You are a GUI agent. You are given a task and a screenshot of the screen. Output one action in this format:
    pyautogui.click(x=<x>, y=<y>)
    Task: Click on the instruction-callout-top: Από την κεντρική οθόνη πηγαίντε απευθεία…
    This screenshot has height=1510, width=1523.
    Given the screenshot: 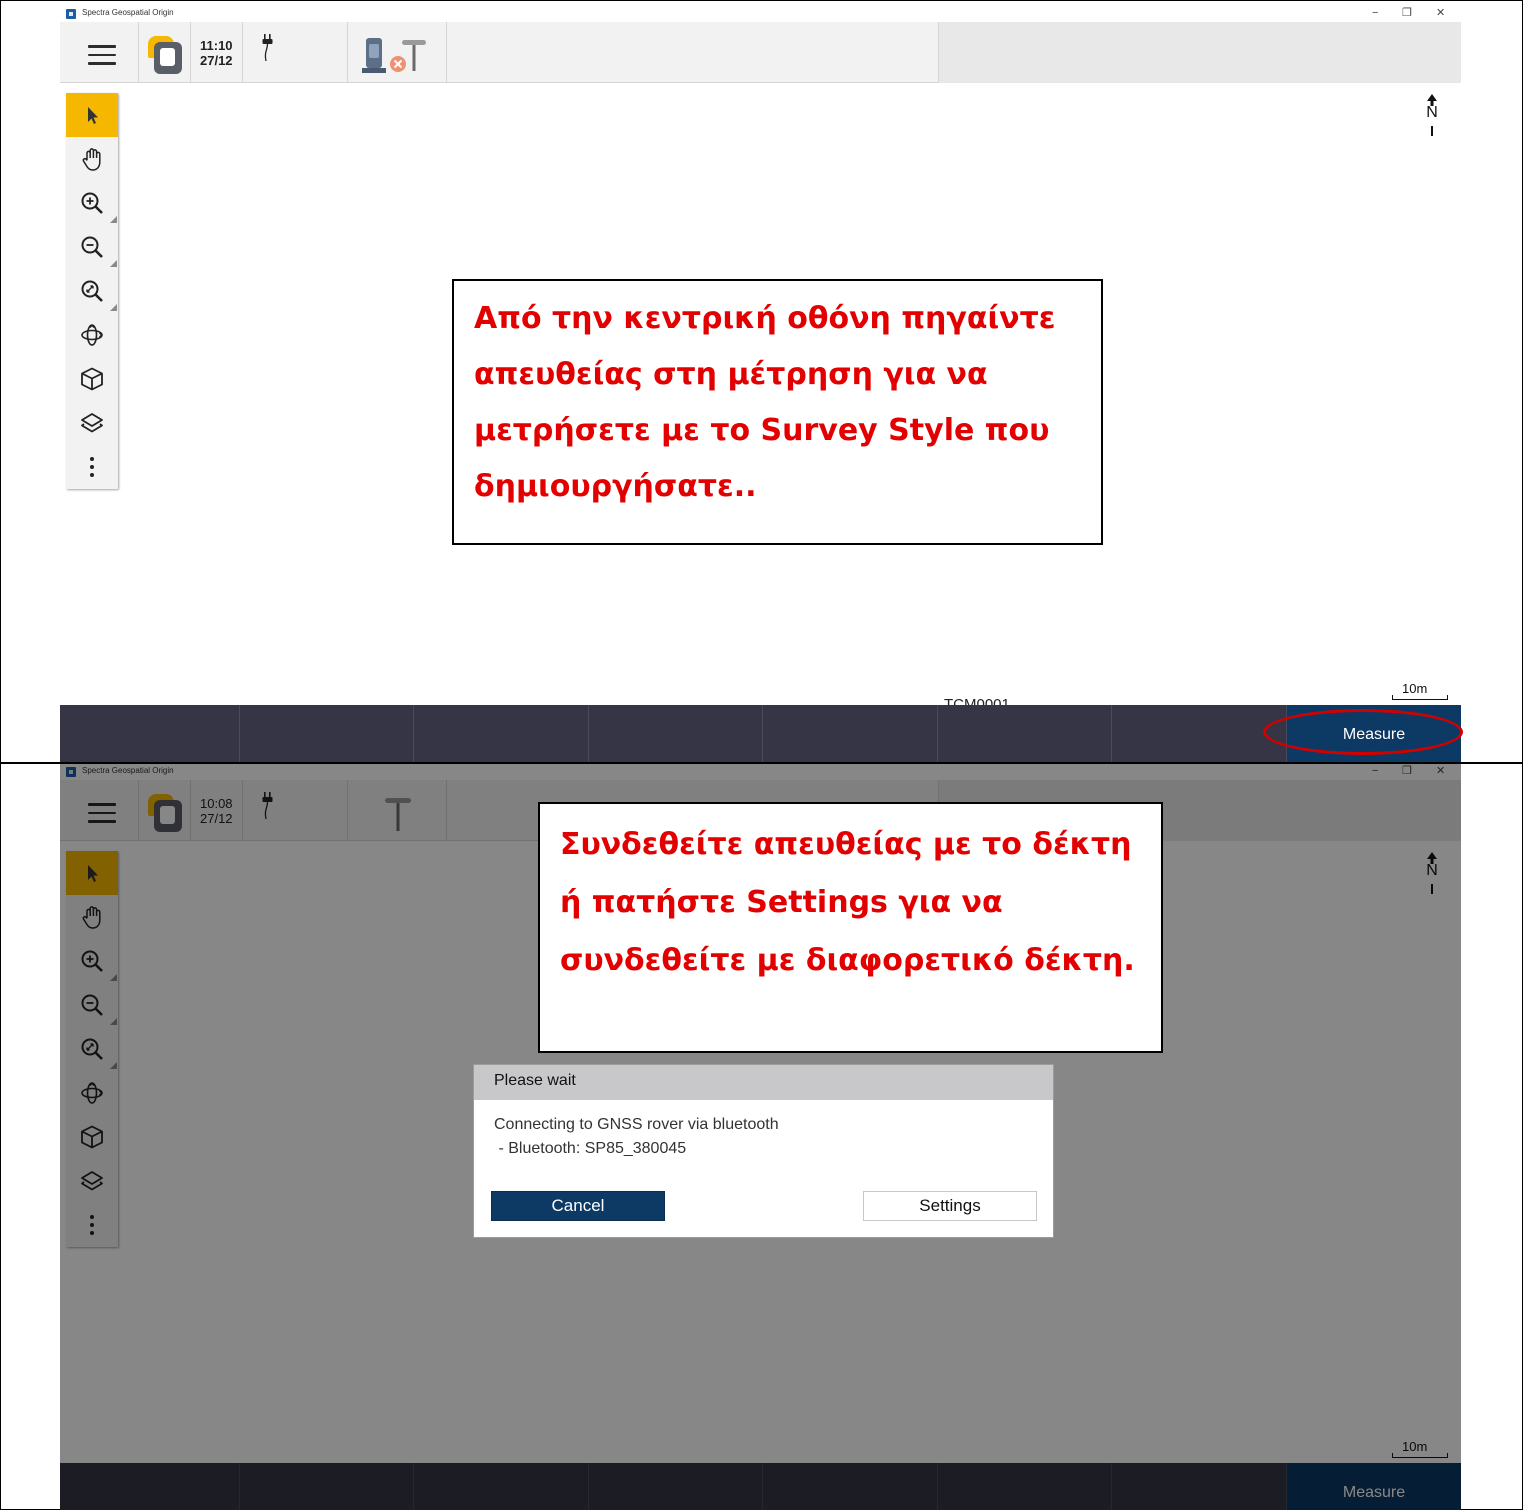 What is the action you would take?
    pyautogui.click(x=777, y=412)
    